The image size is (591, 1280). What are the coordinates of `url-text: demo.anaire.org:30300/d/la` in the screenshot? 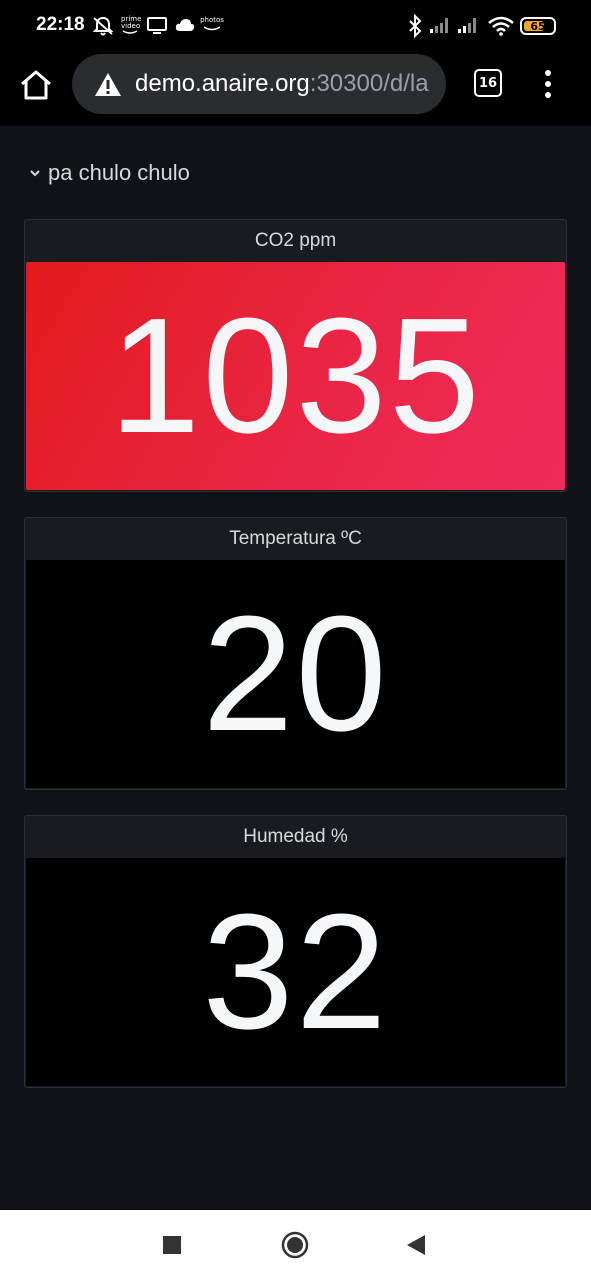 It's located at (282, 84).